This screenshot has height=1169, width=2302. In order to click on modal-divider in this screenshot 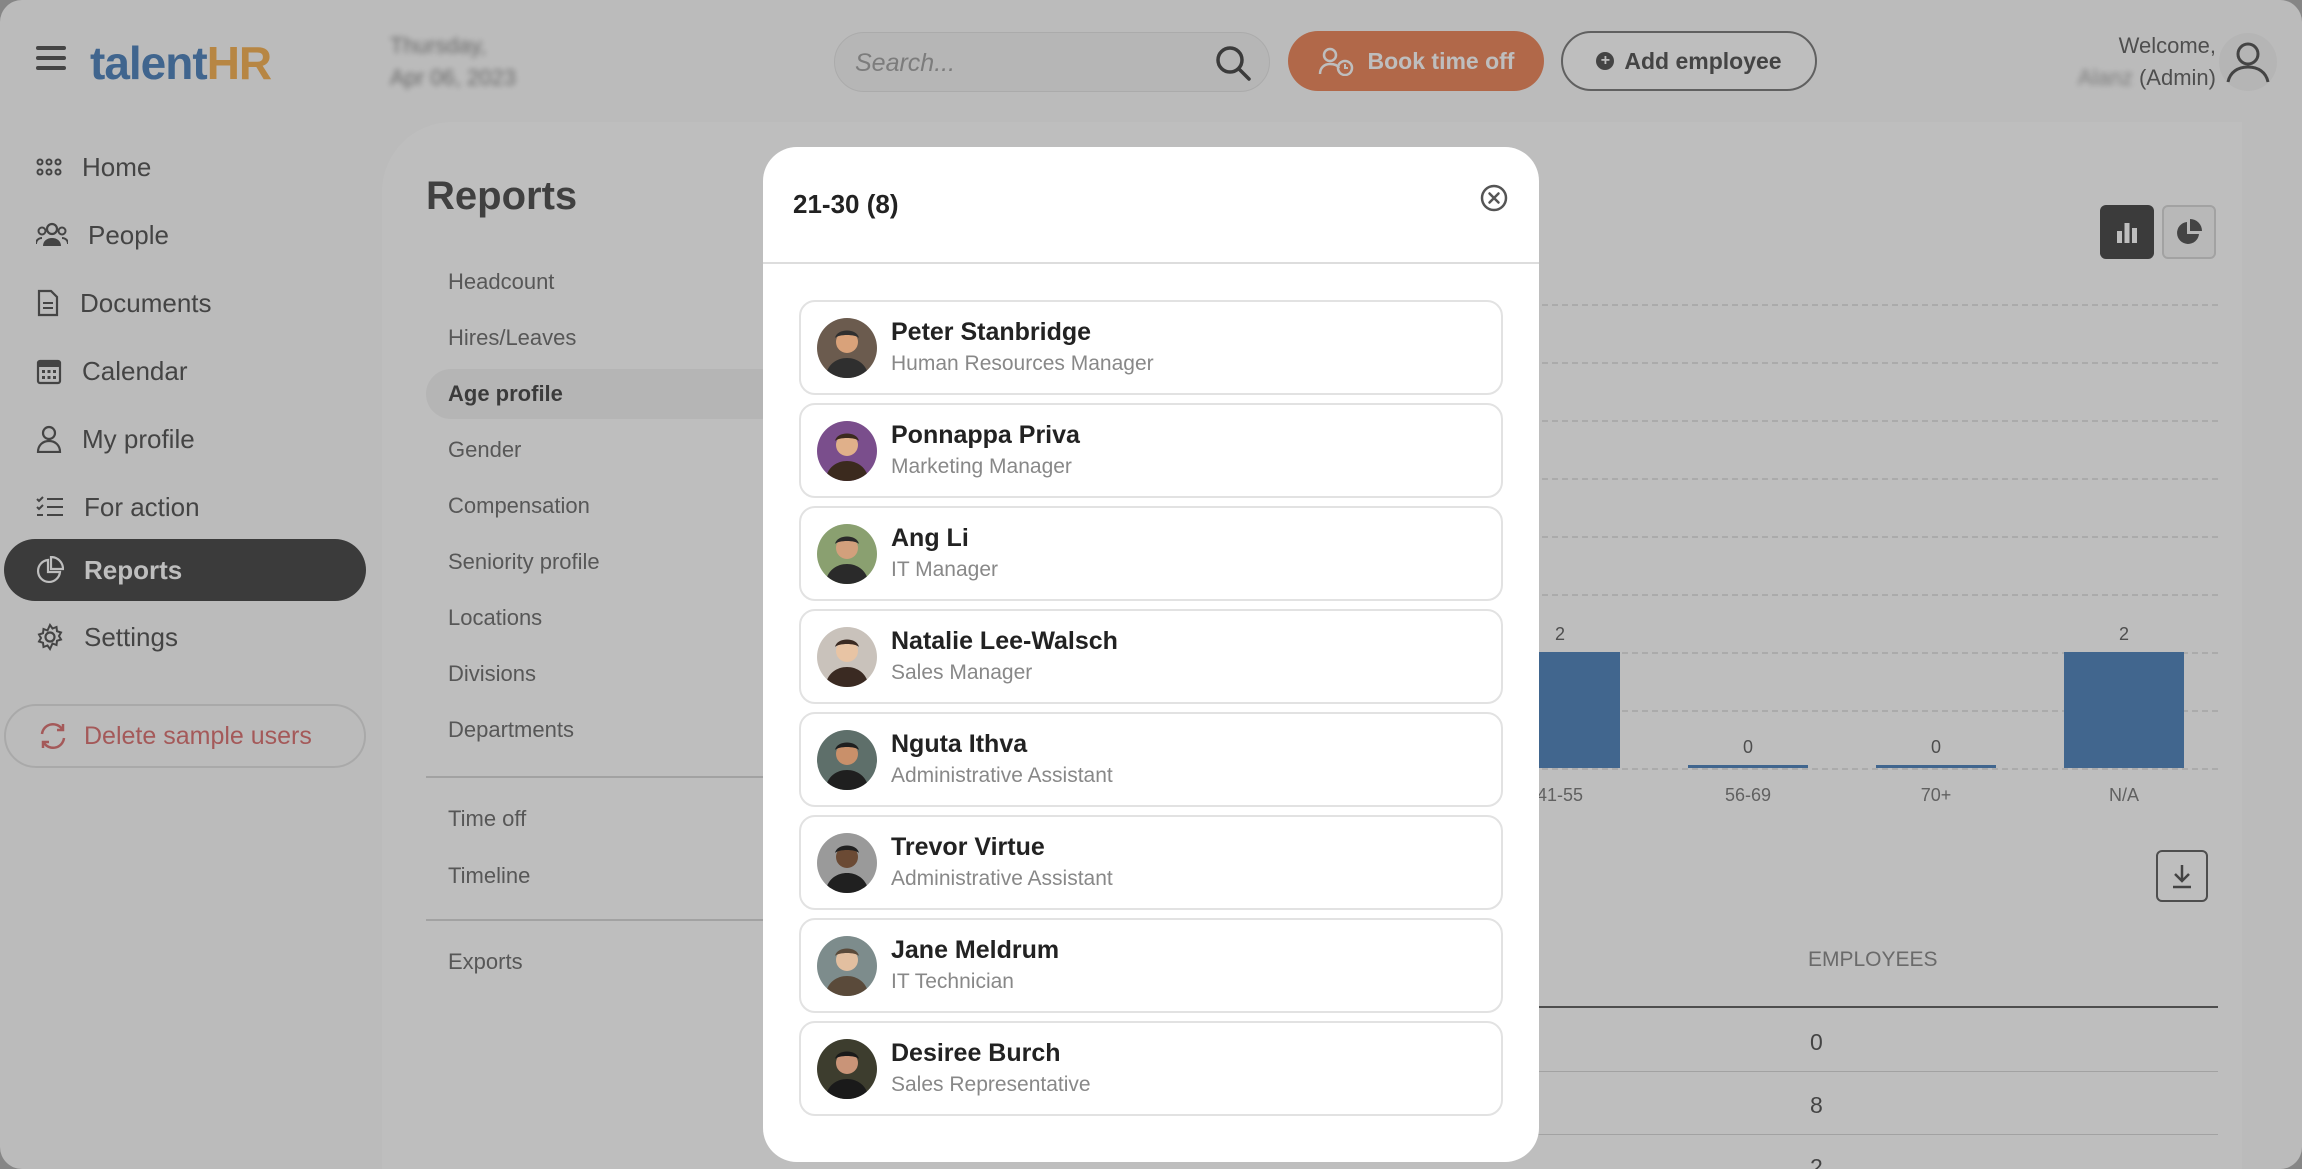, I will do `click(1151, 263)`.